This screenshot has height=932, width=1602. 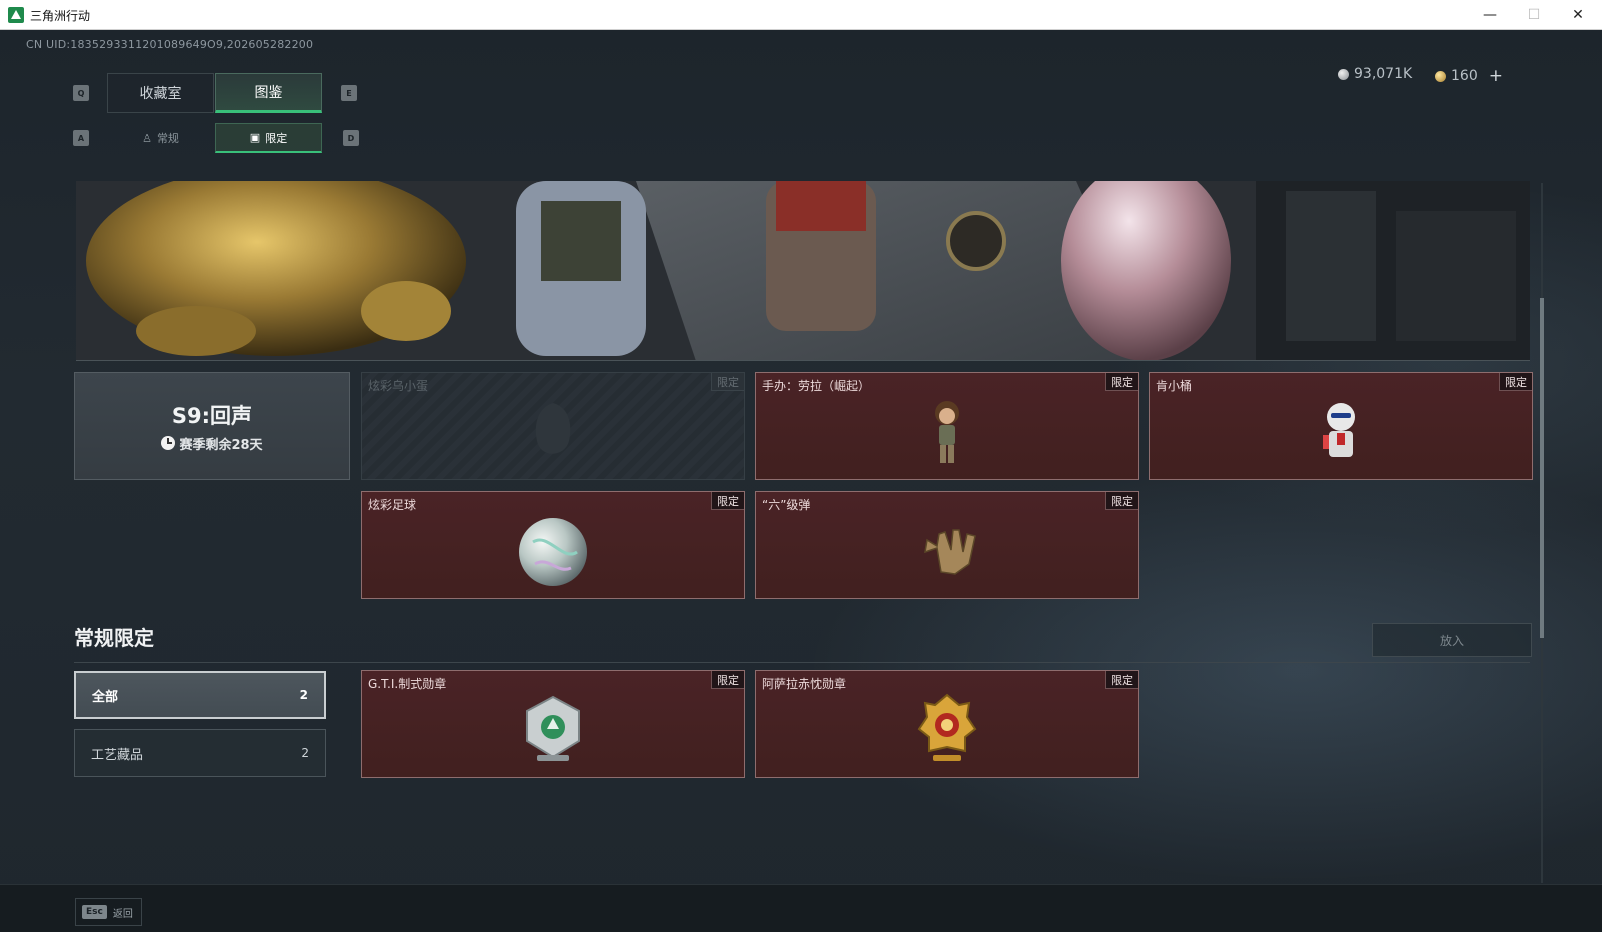 What do you see at coordinates (801, 908) in the screenshot?
I see `bottom-bar: Esc 返回` at bounding box center [801, 908].